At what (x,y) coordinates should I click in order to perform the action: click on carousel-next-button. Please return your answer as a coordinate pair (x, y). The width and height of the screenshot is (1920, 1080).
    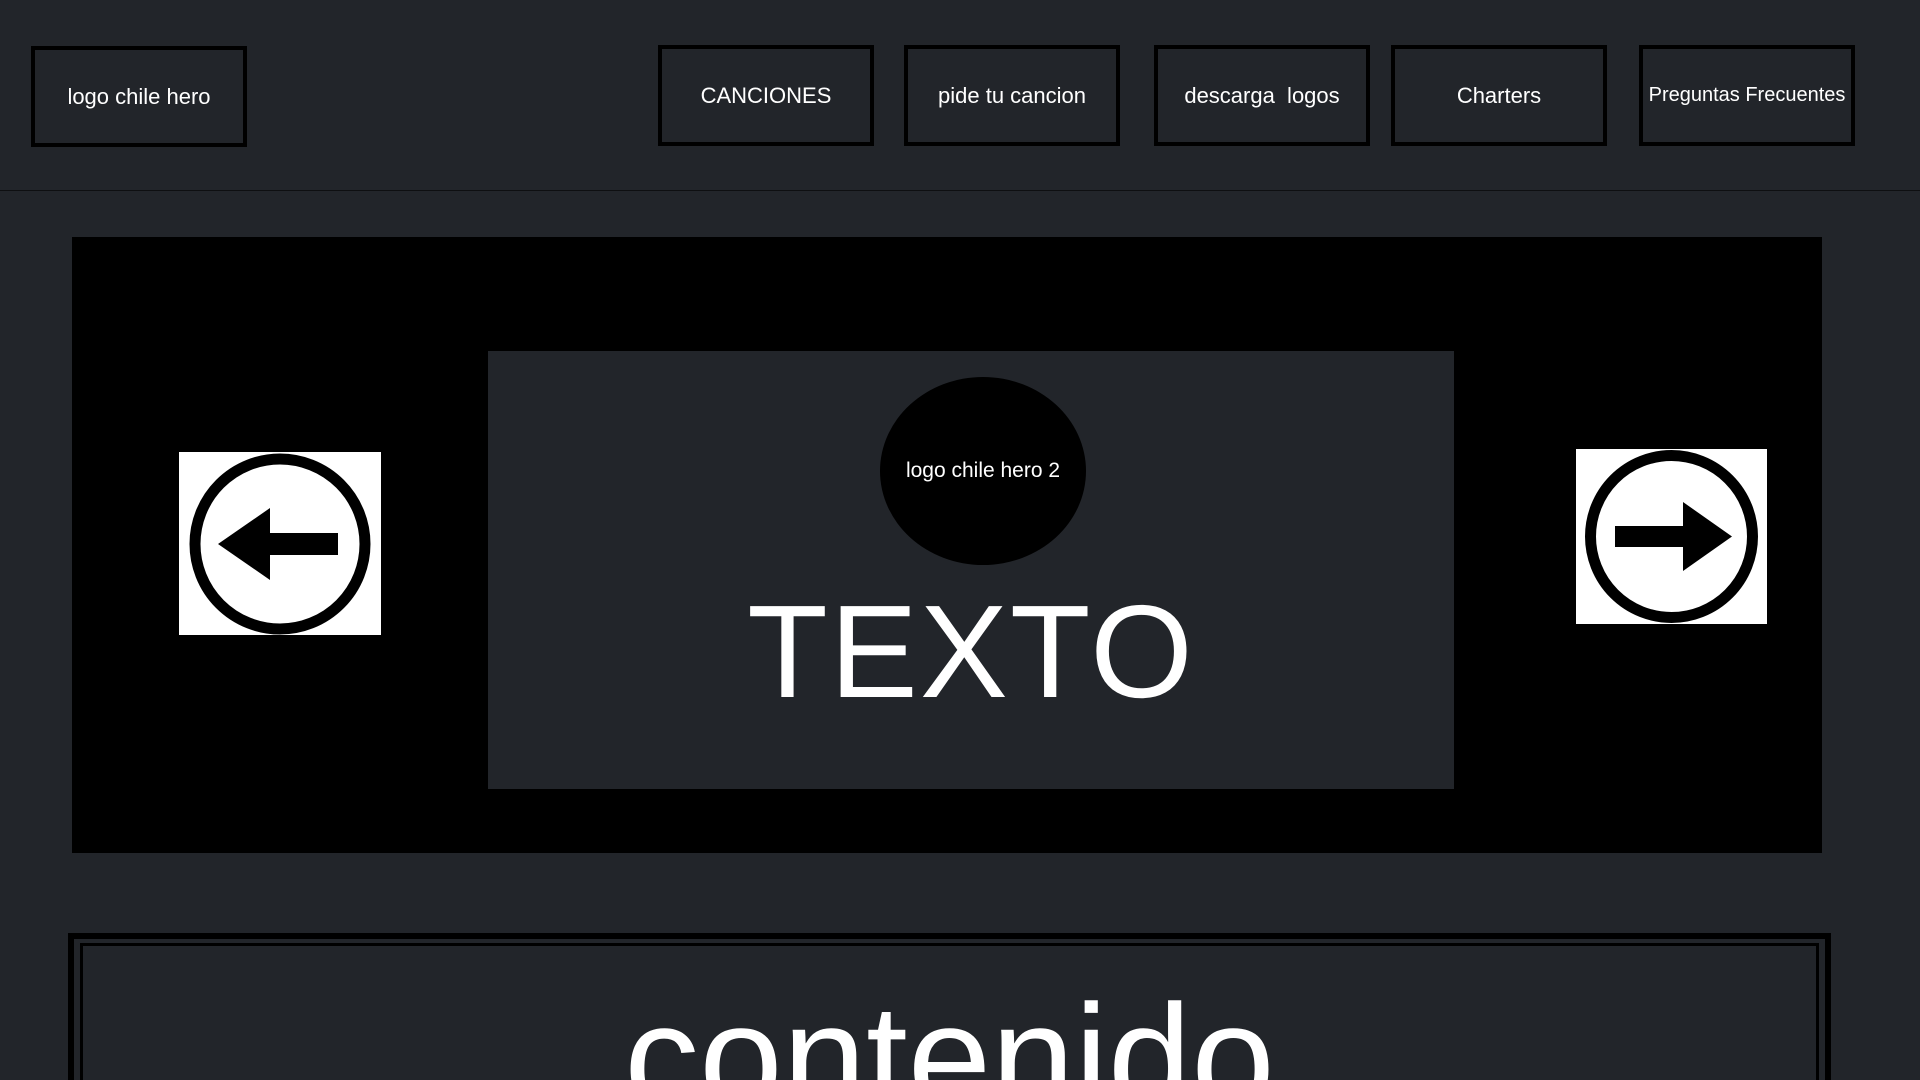
    Looking at the image, I should click on (1671, 536).